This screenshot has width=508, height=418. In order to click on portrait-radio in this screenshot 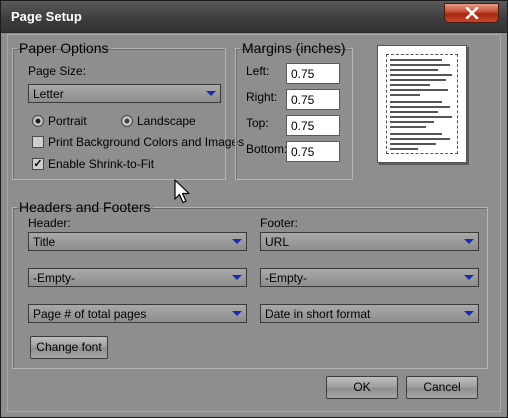, I will do `click(38, 121)`.